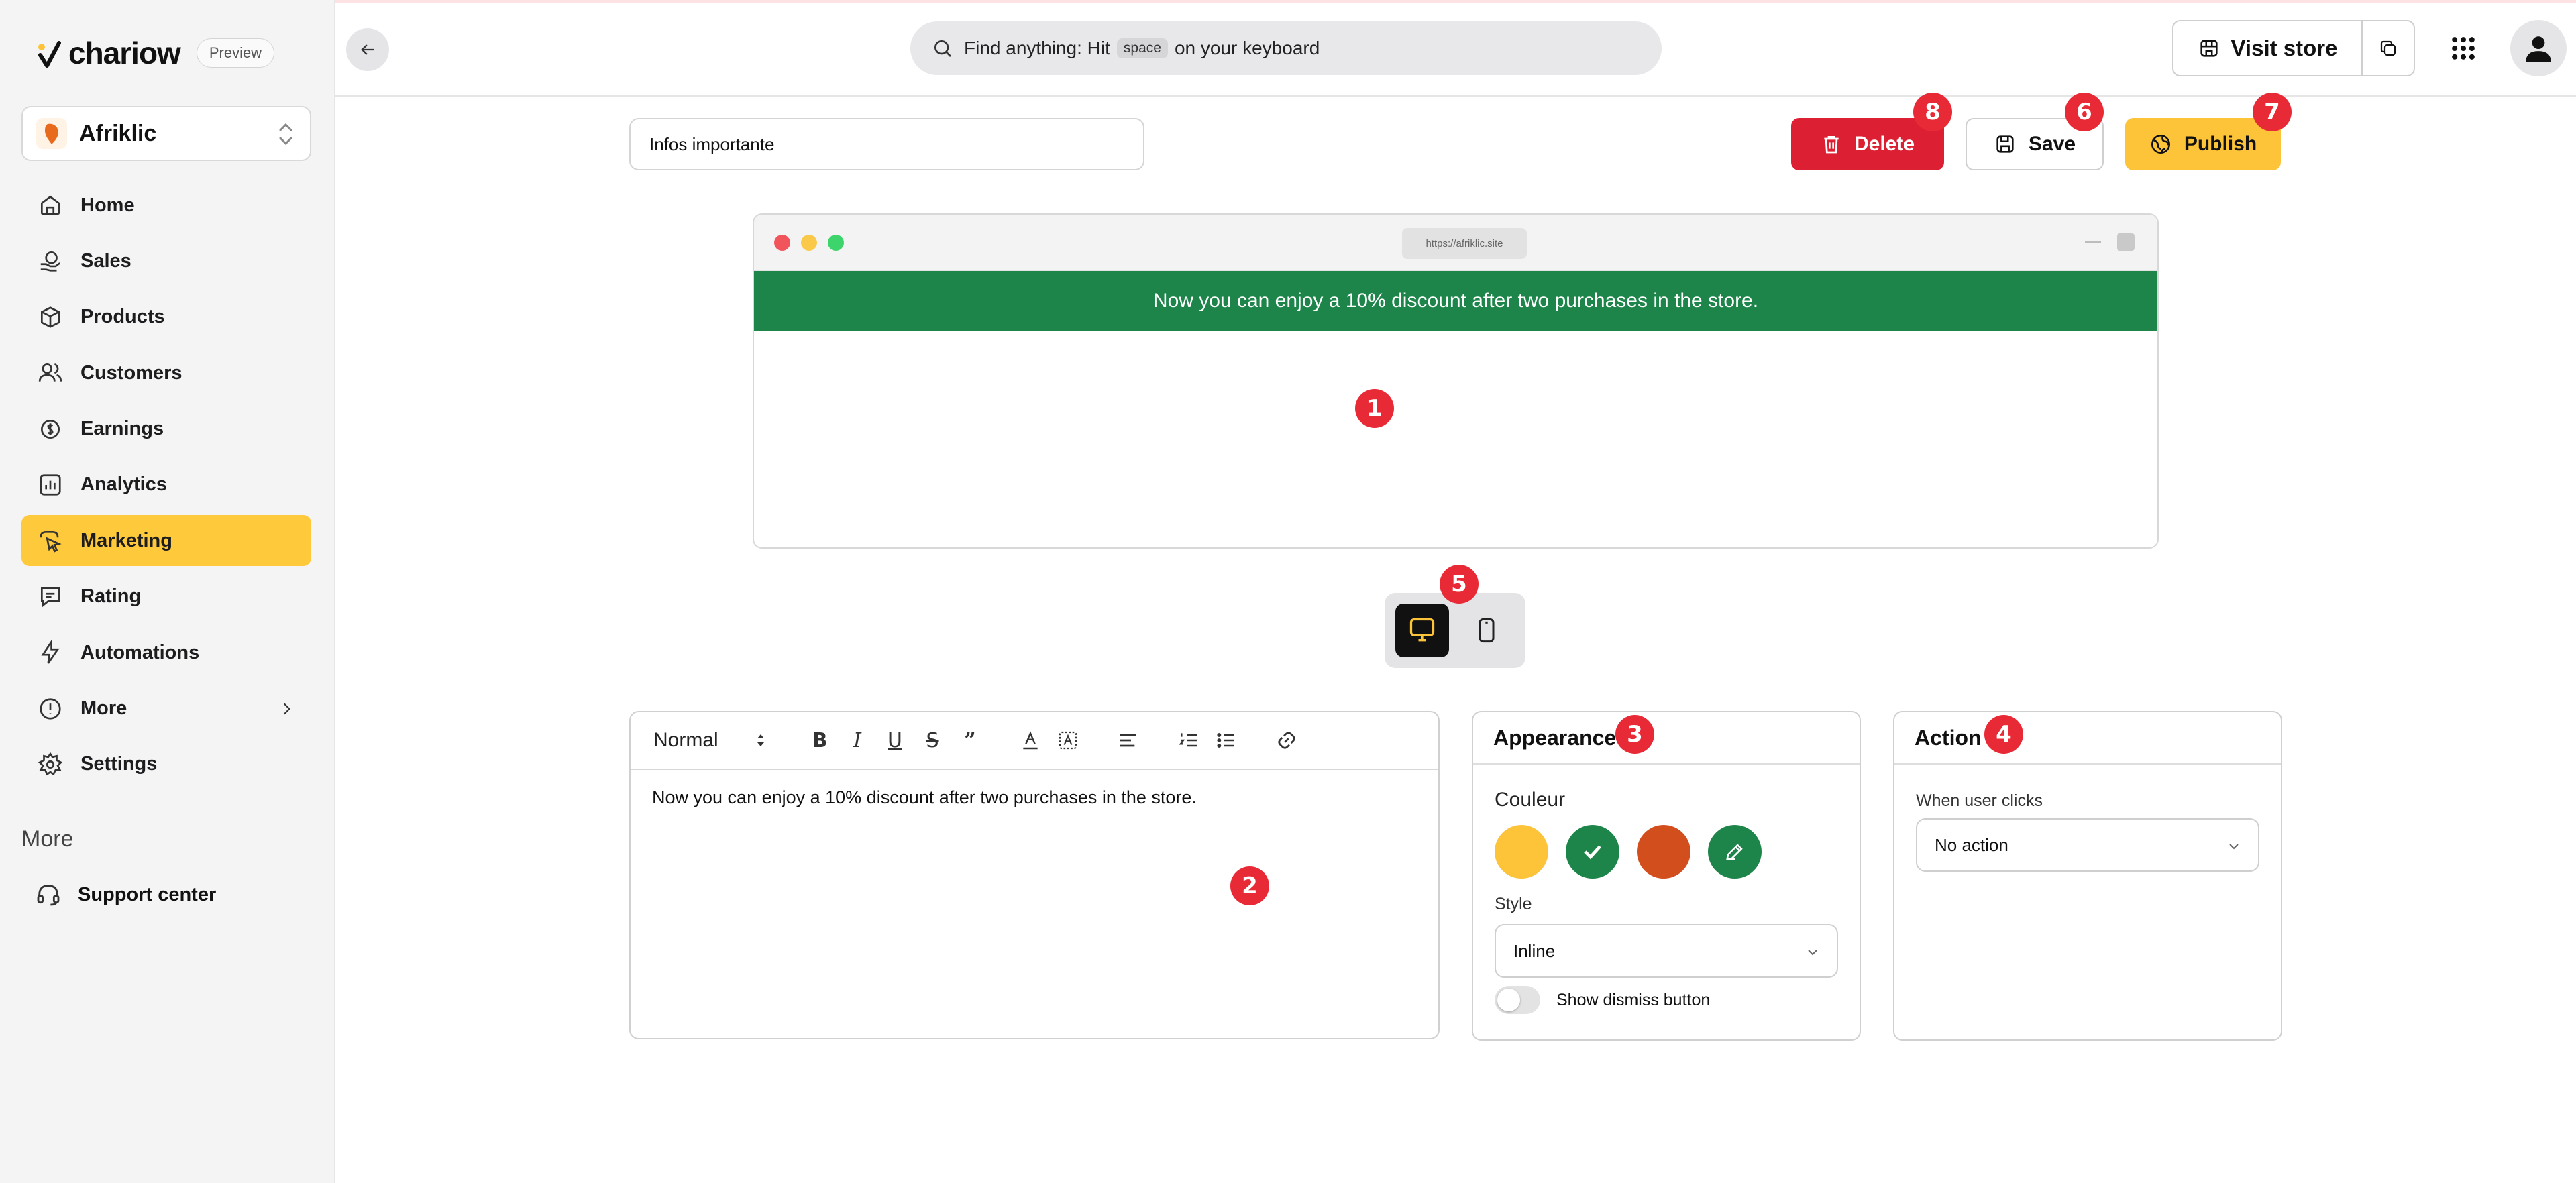 Image resolution: width=2576 pixels, height=1183 pixels. Describe the element at coordinates (166, 317) in the screenshot. I see `sidebar-item-products: Products` at that location.